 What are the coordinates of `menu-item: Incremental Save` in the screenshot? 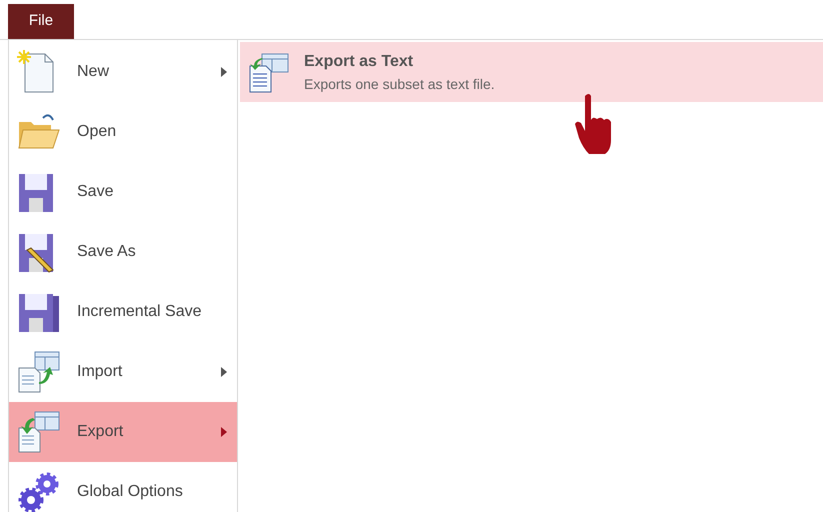 It's located at (123, 312).